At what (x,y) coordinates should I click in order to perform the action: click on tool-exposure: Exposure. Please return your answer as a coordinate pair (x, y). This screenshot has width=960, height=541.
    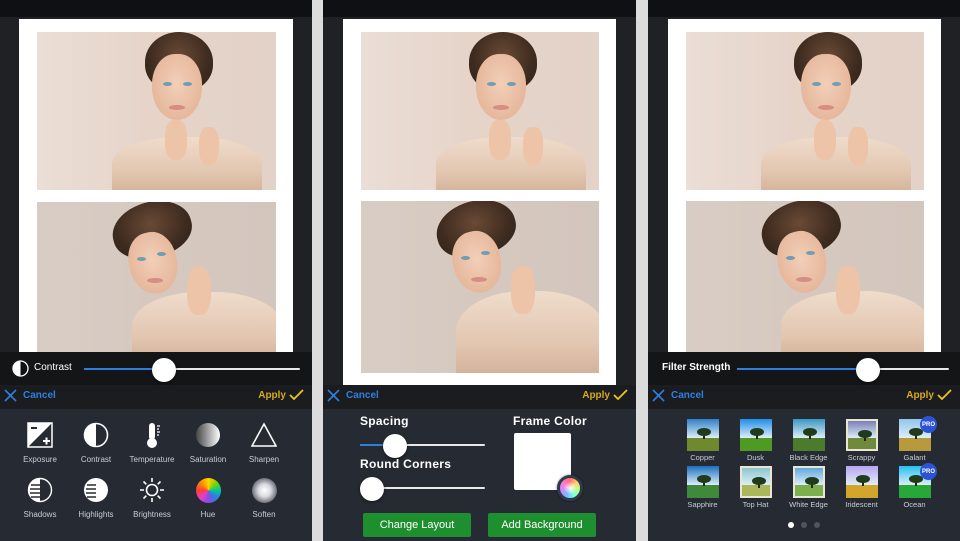
    Looking at the image, I should click on (40, 442).